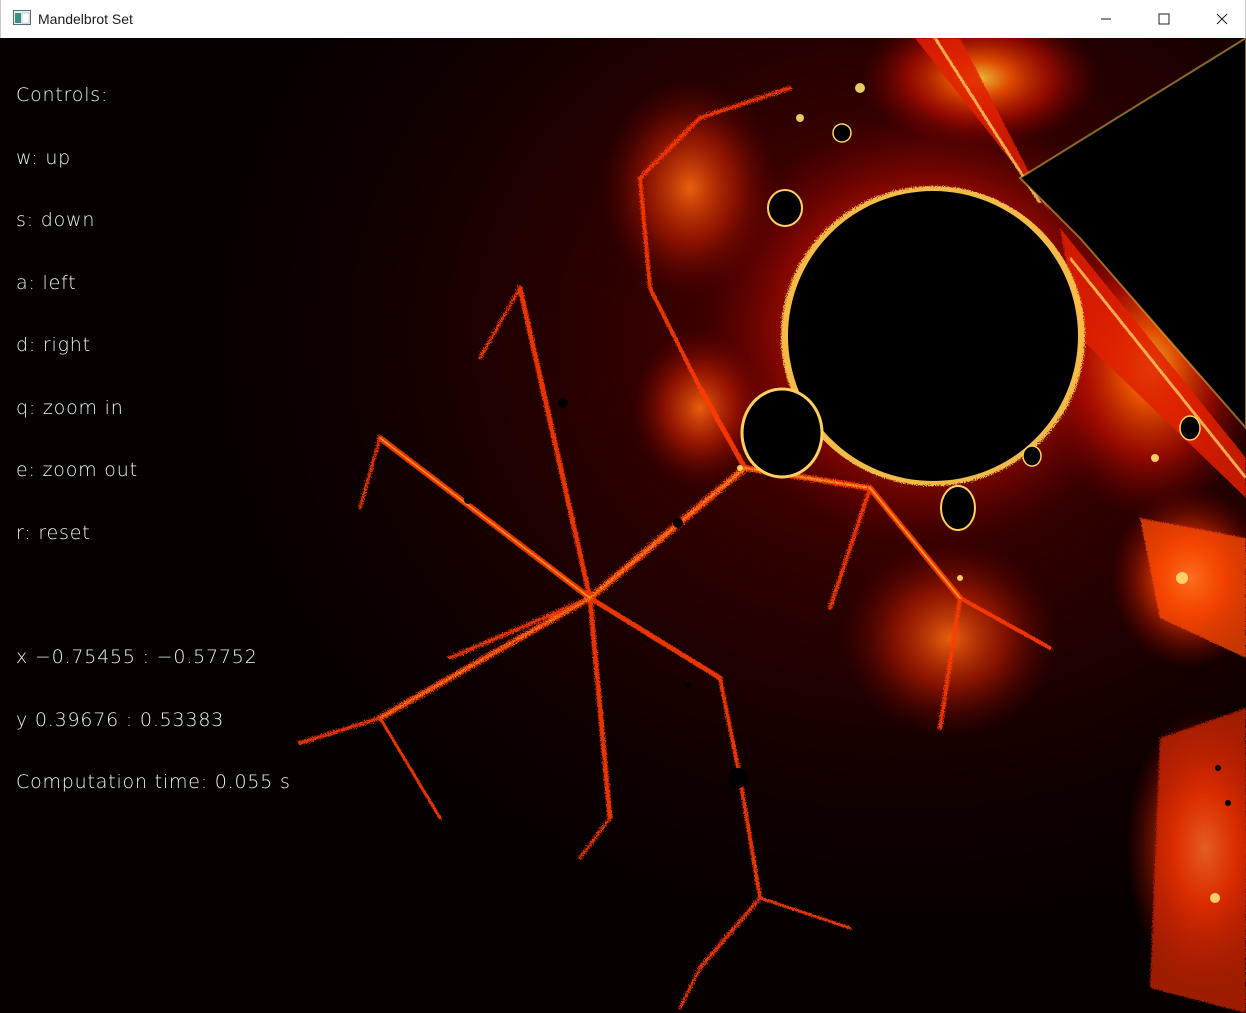 This screenshot has height=1013, width=1246. What do you see at coordinates (153, 782) in the screenshot?
I see `computation-time-readout: Computation time: 0.055 s` at bounding box center [153, 782].